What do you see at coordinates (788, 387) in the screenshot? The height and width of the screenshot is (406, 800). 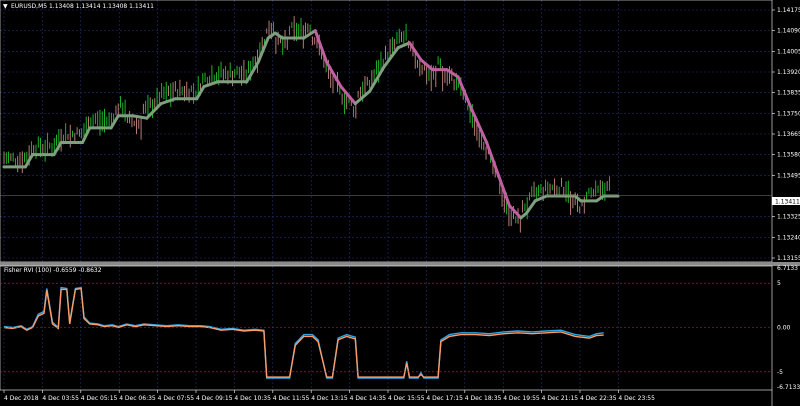 I see `indicator-tick-label: -6.7133` at bounding box center [788, 387].